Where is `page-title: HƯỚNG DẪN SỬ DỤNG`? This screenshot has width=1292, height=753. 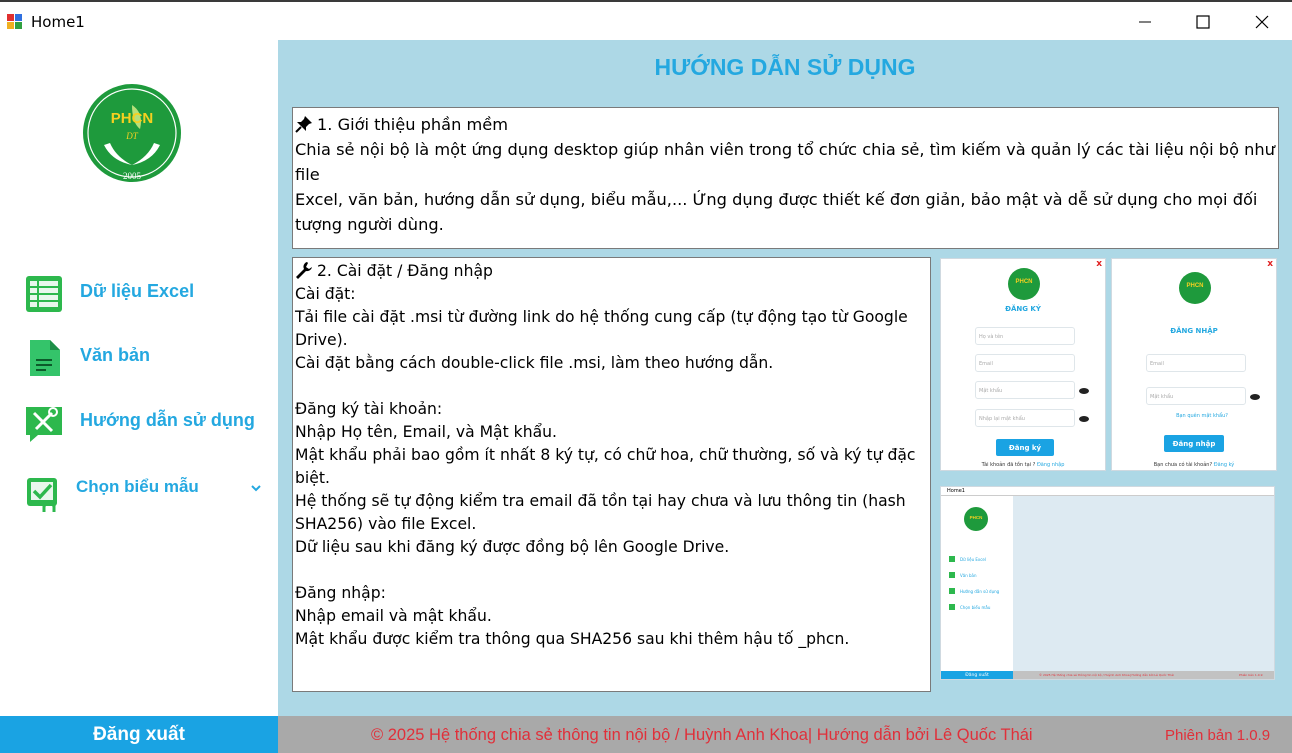 page-title: HƯỚNG DẪN SỬ DỤNG is located at coordinates (785, 67).